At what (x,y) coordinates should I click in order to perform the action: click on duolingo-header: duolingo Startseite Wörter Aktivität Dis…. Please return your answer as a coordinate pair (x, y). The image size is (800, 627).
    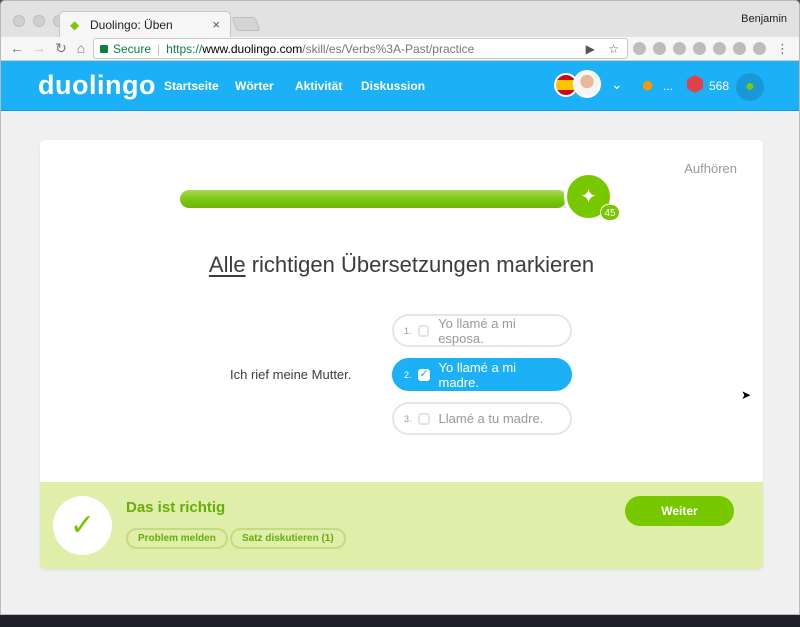
    Looking at the image, I should click on (400, 86).